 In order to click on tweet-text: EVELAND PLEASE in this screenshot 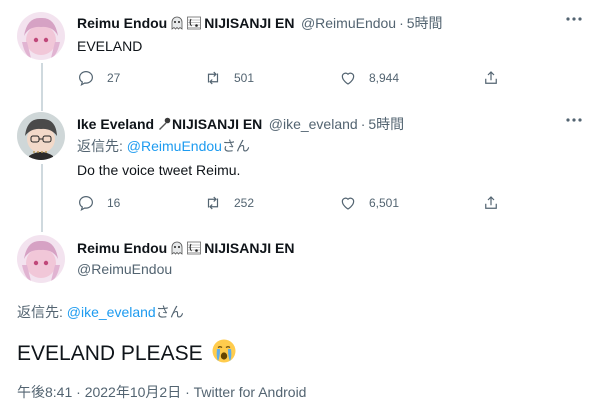, I will do `click(110, 353)`.